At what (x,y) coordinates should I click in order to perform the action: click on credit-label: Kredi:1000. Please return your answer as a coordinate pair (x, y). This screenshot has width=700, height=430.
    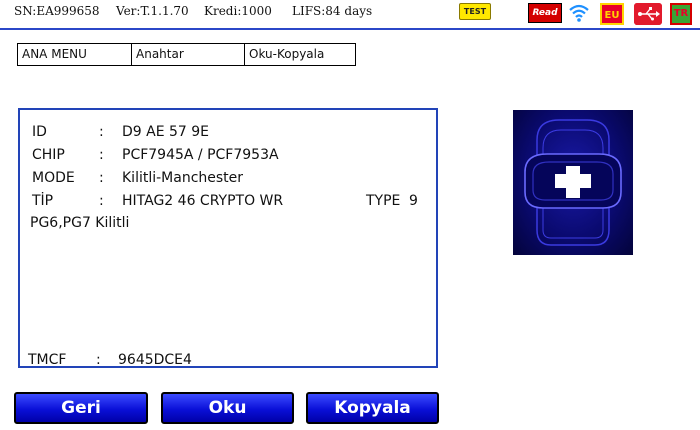
    Looking at the image, I should click on (238, 11).